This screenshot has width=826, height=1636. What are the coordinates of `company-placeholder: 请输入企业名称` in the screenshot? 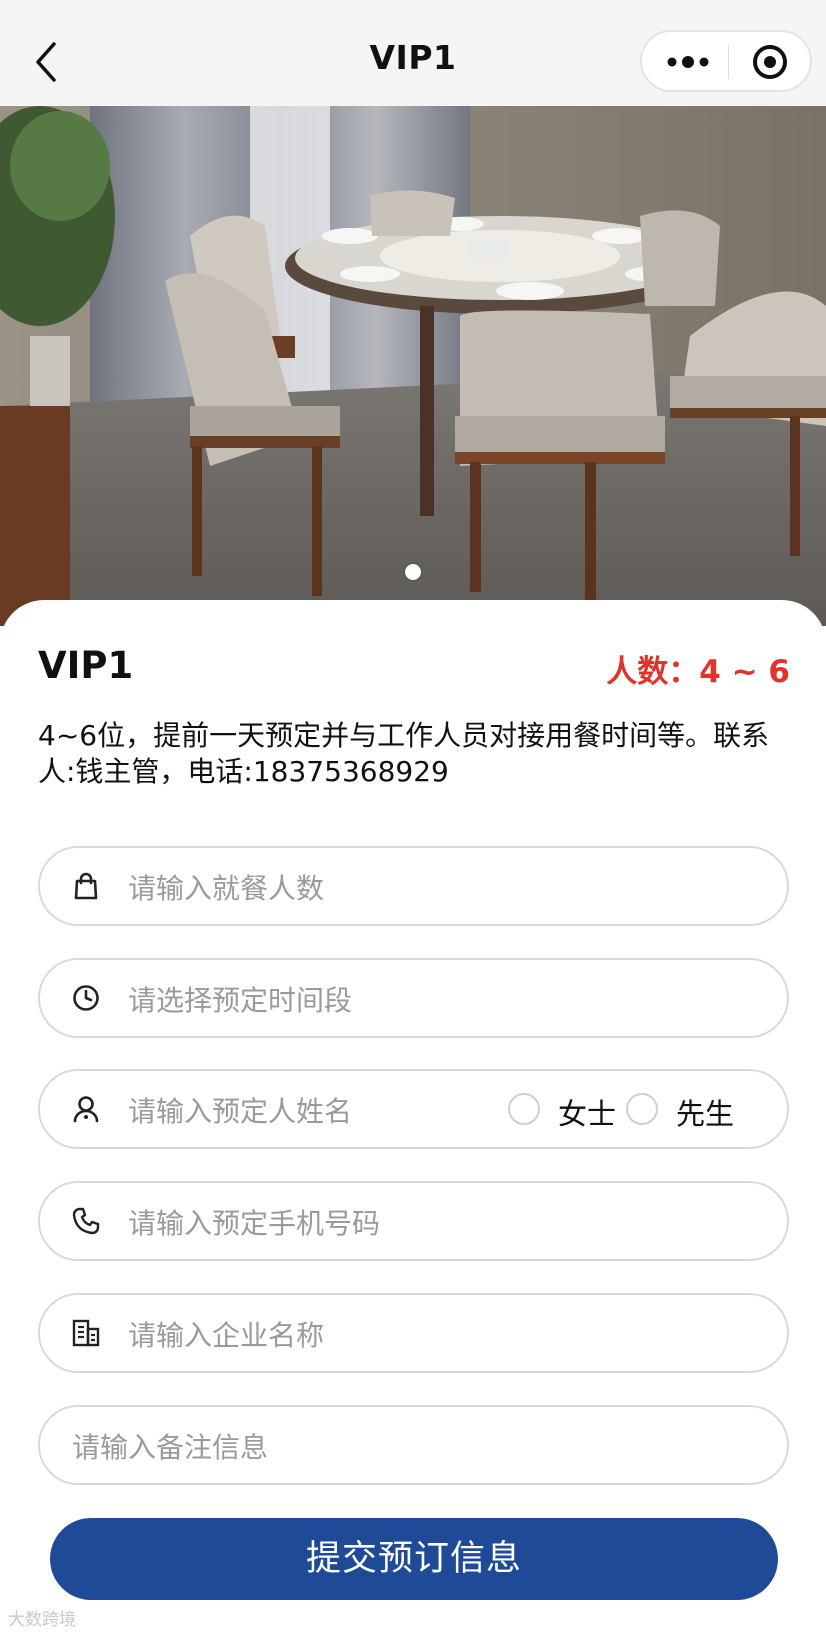 It's located at (226, 1335).